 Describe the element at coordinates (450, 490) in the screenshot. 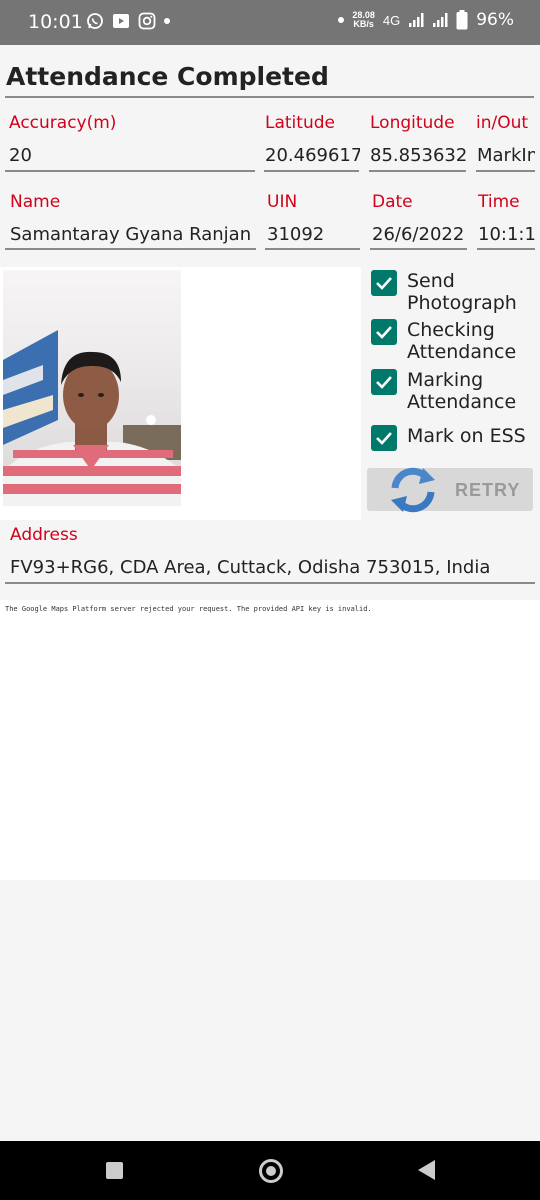

I see `retry-button: RETRY` at that location.